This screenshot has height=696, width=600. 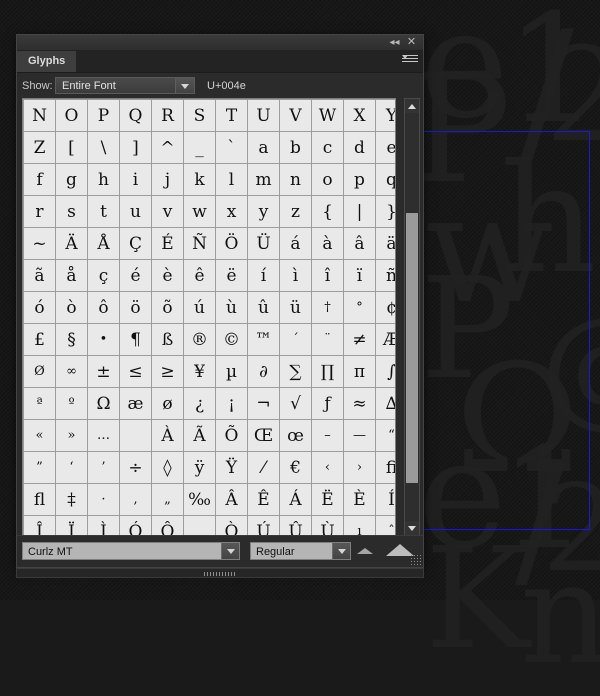 What do you see at coordinates (386, 371) in the screenshot?
I see `glyph-cell: ∫` at bounding box center [386, 371].